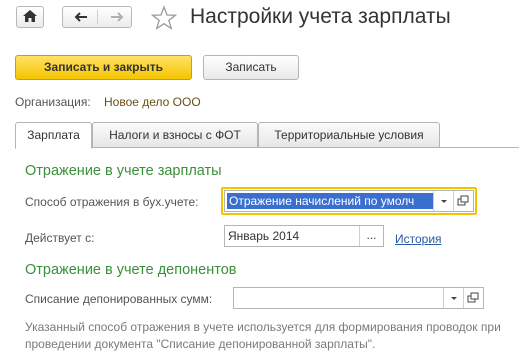 The width and height of the screenshot is (519, 364). Describe the element at coordinates (60, 238) in the screenshot. I see `effective-date-label: Действует с:` at that location.